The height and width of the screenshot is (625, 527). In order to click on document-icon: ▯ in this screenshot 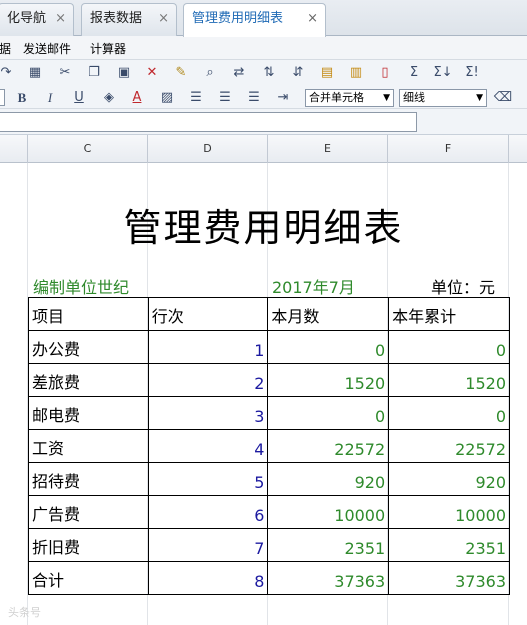, I will do `click(385, 73)`.